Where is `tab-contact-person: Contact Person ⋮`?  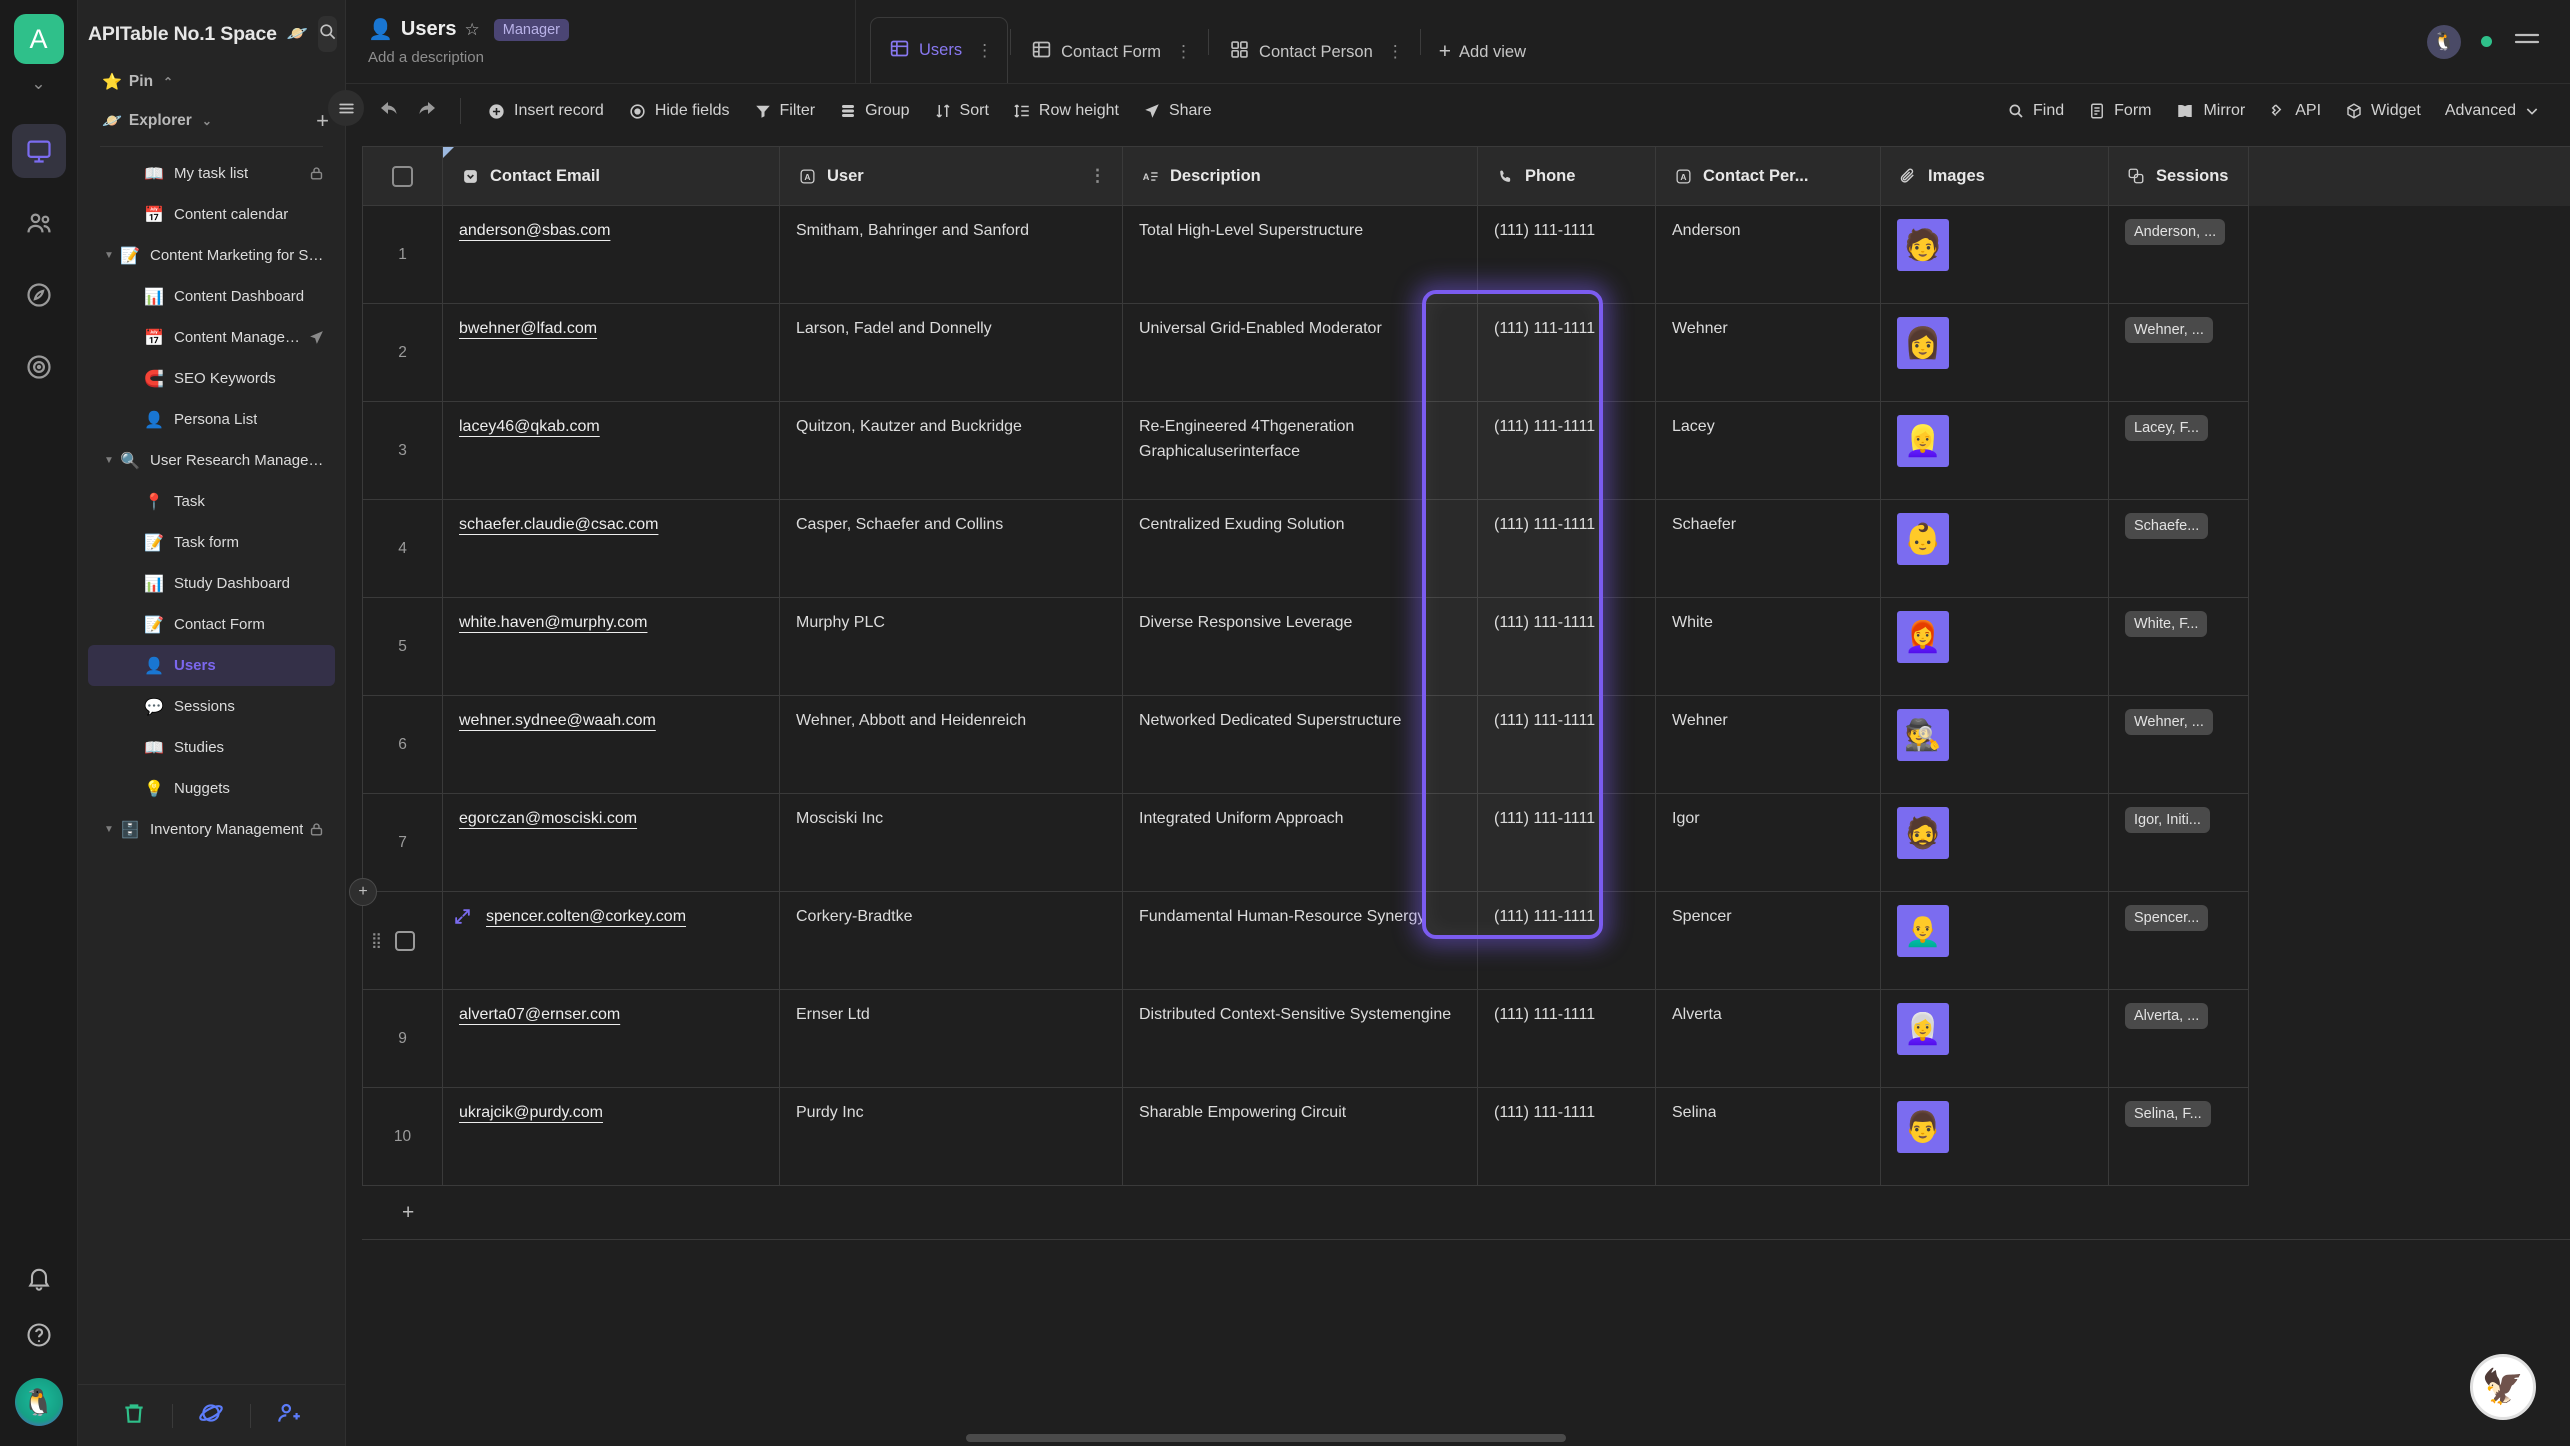
tab-contact-person: Contact Person ⋮ is located at coordinates (1314, 52).